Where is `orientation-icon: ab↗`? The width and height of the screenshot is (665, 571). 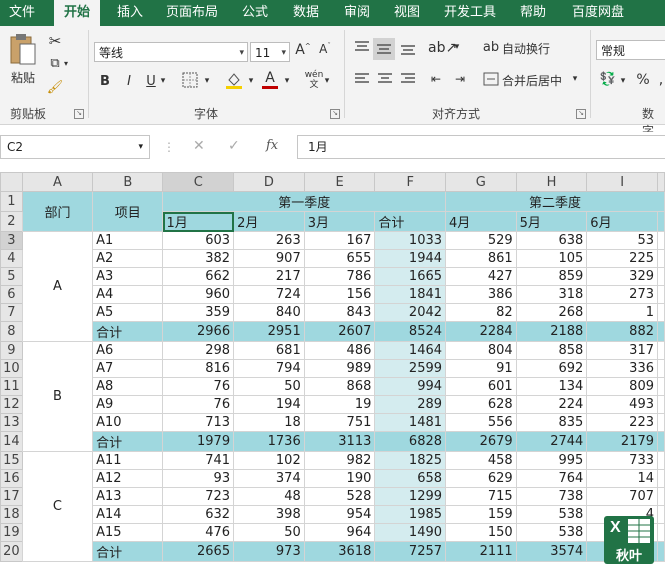 orientation-icon: ab↗ is located at coordinates (442, 48).